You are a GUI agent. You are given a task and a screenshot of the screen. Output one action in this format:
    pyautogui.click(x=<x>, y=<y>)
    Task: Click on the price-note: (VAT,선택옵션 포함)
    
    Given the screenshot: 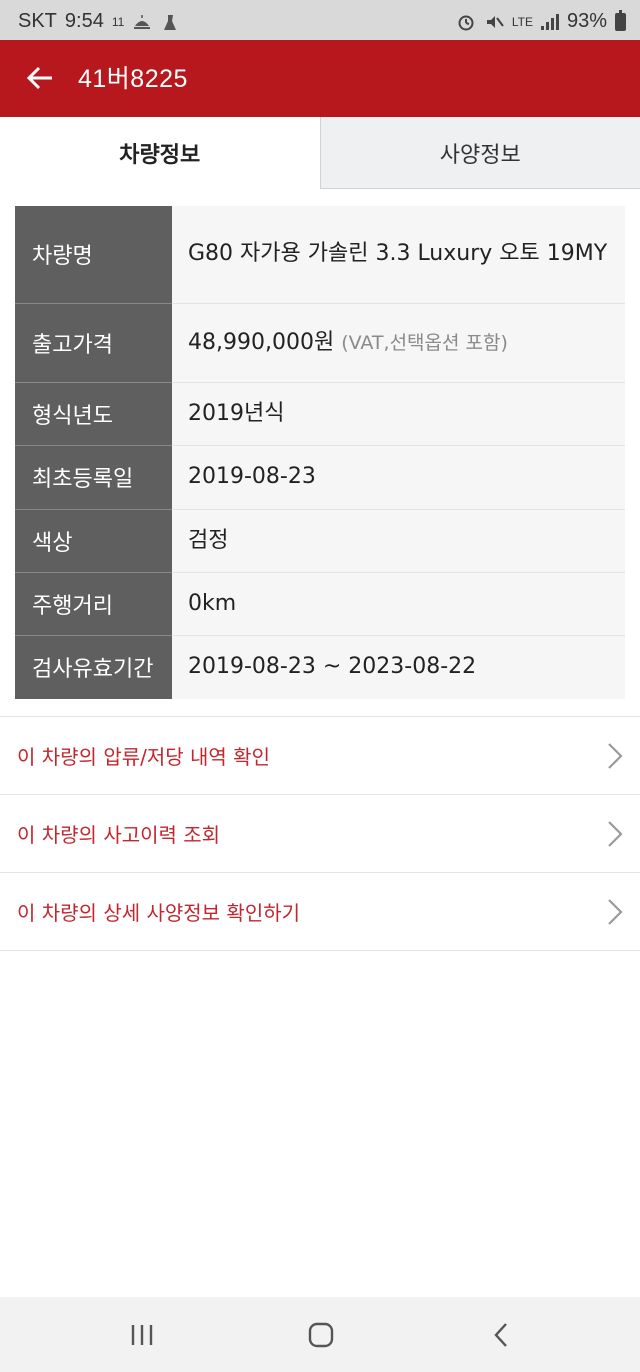 What is the action you would take?
    pyautogui.click(x=424, y=342)
    